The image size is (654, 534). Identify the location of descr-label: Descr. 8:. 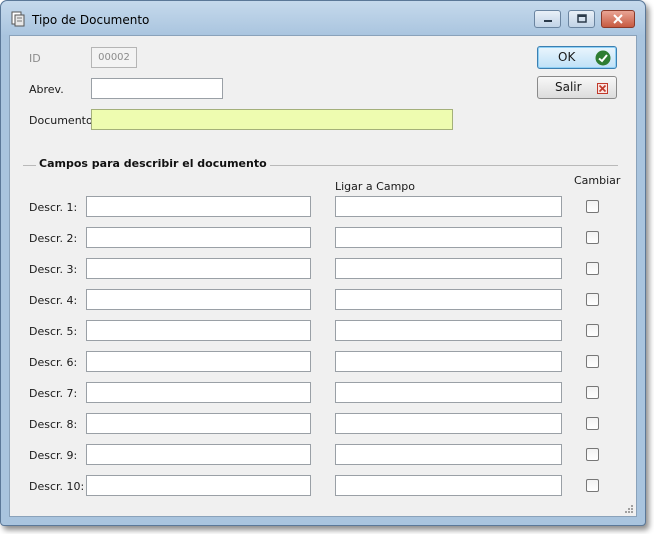
(53, 424).